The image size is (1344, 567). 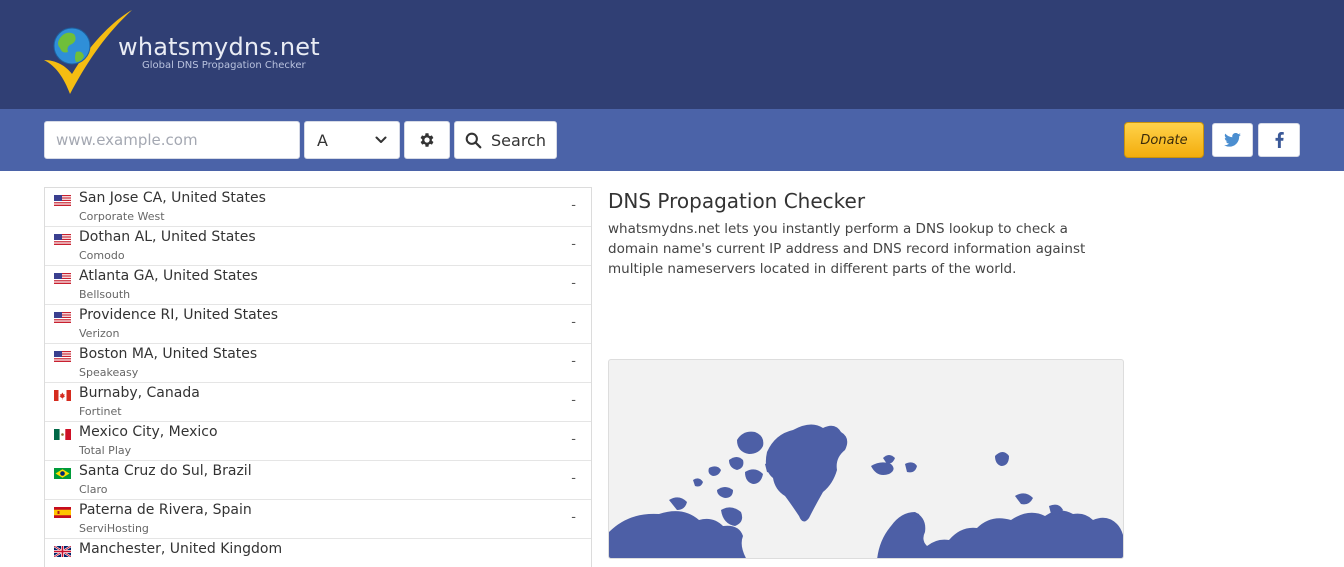 I want to click on result-row: Paterna de Rivera, Spain ServiHosting -, so click(x=318, y=519).